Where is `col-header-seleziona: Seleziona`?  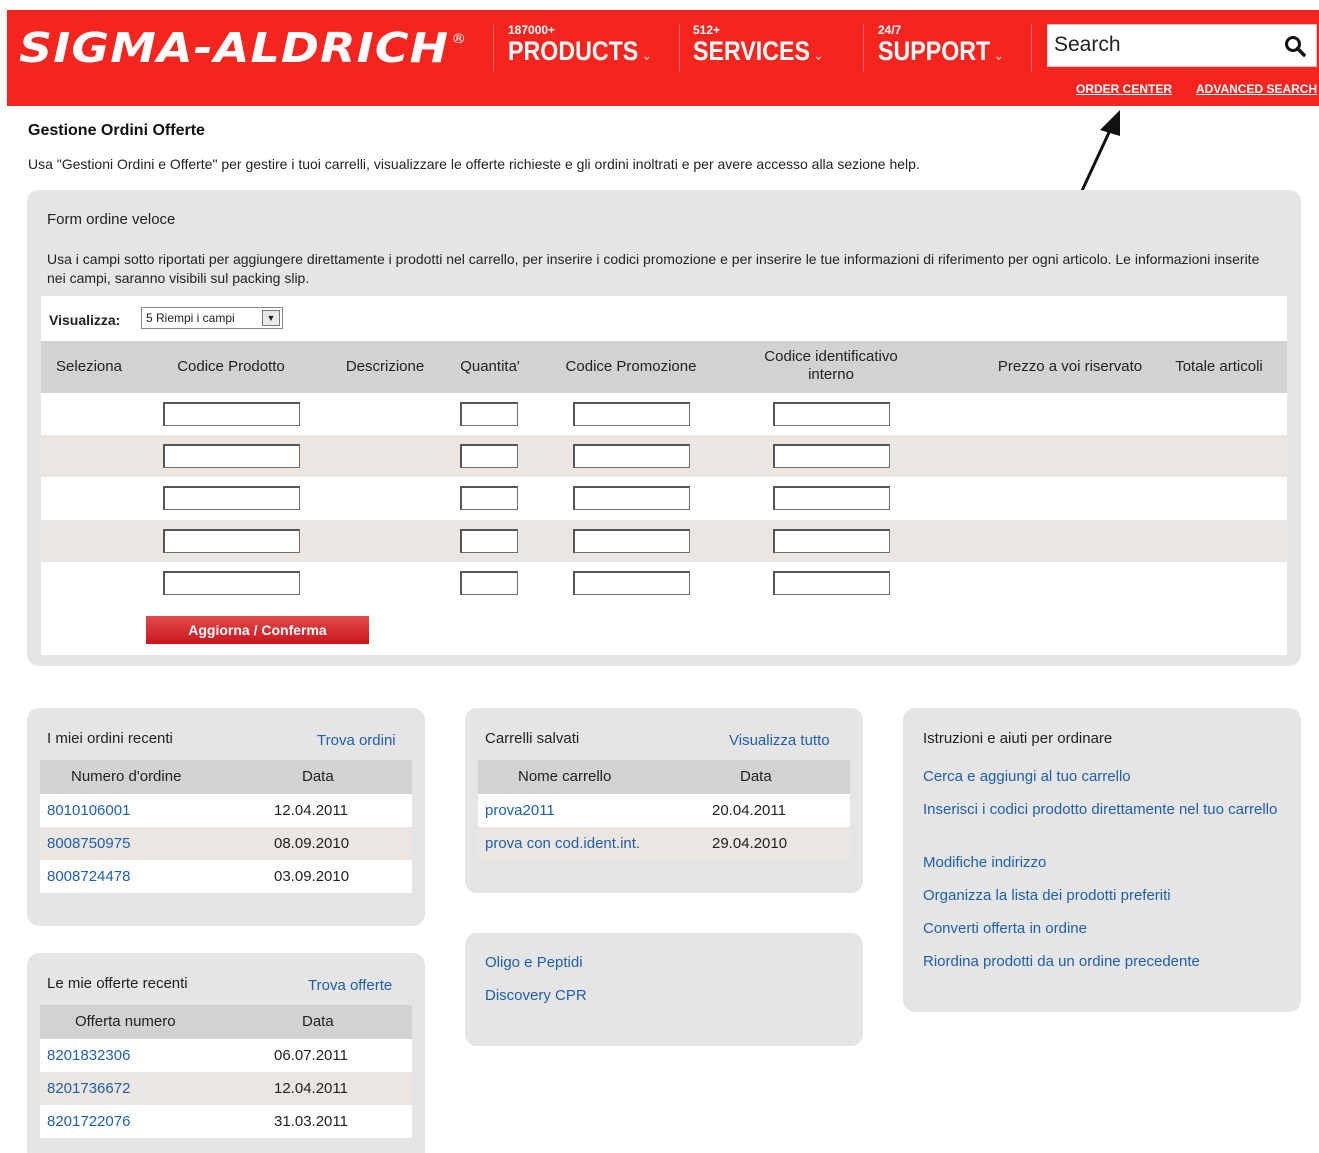 col-header-seleziona: Seleziona is located at coordinates (89, 366).